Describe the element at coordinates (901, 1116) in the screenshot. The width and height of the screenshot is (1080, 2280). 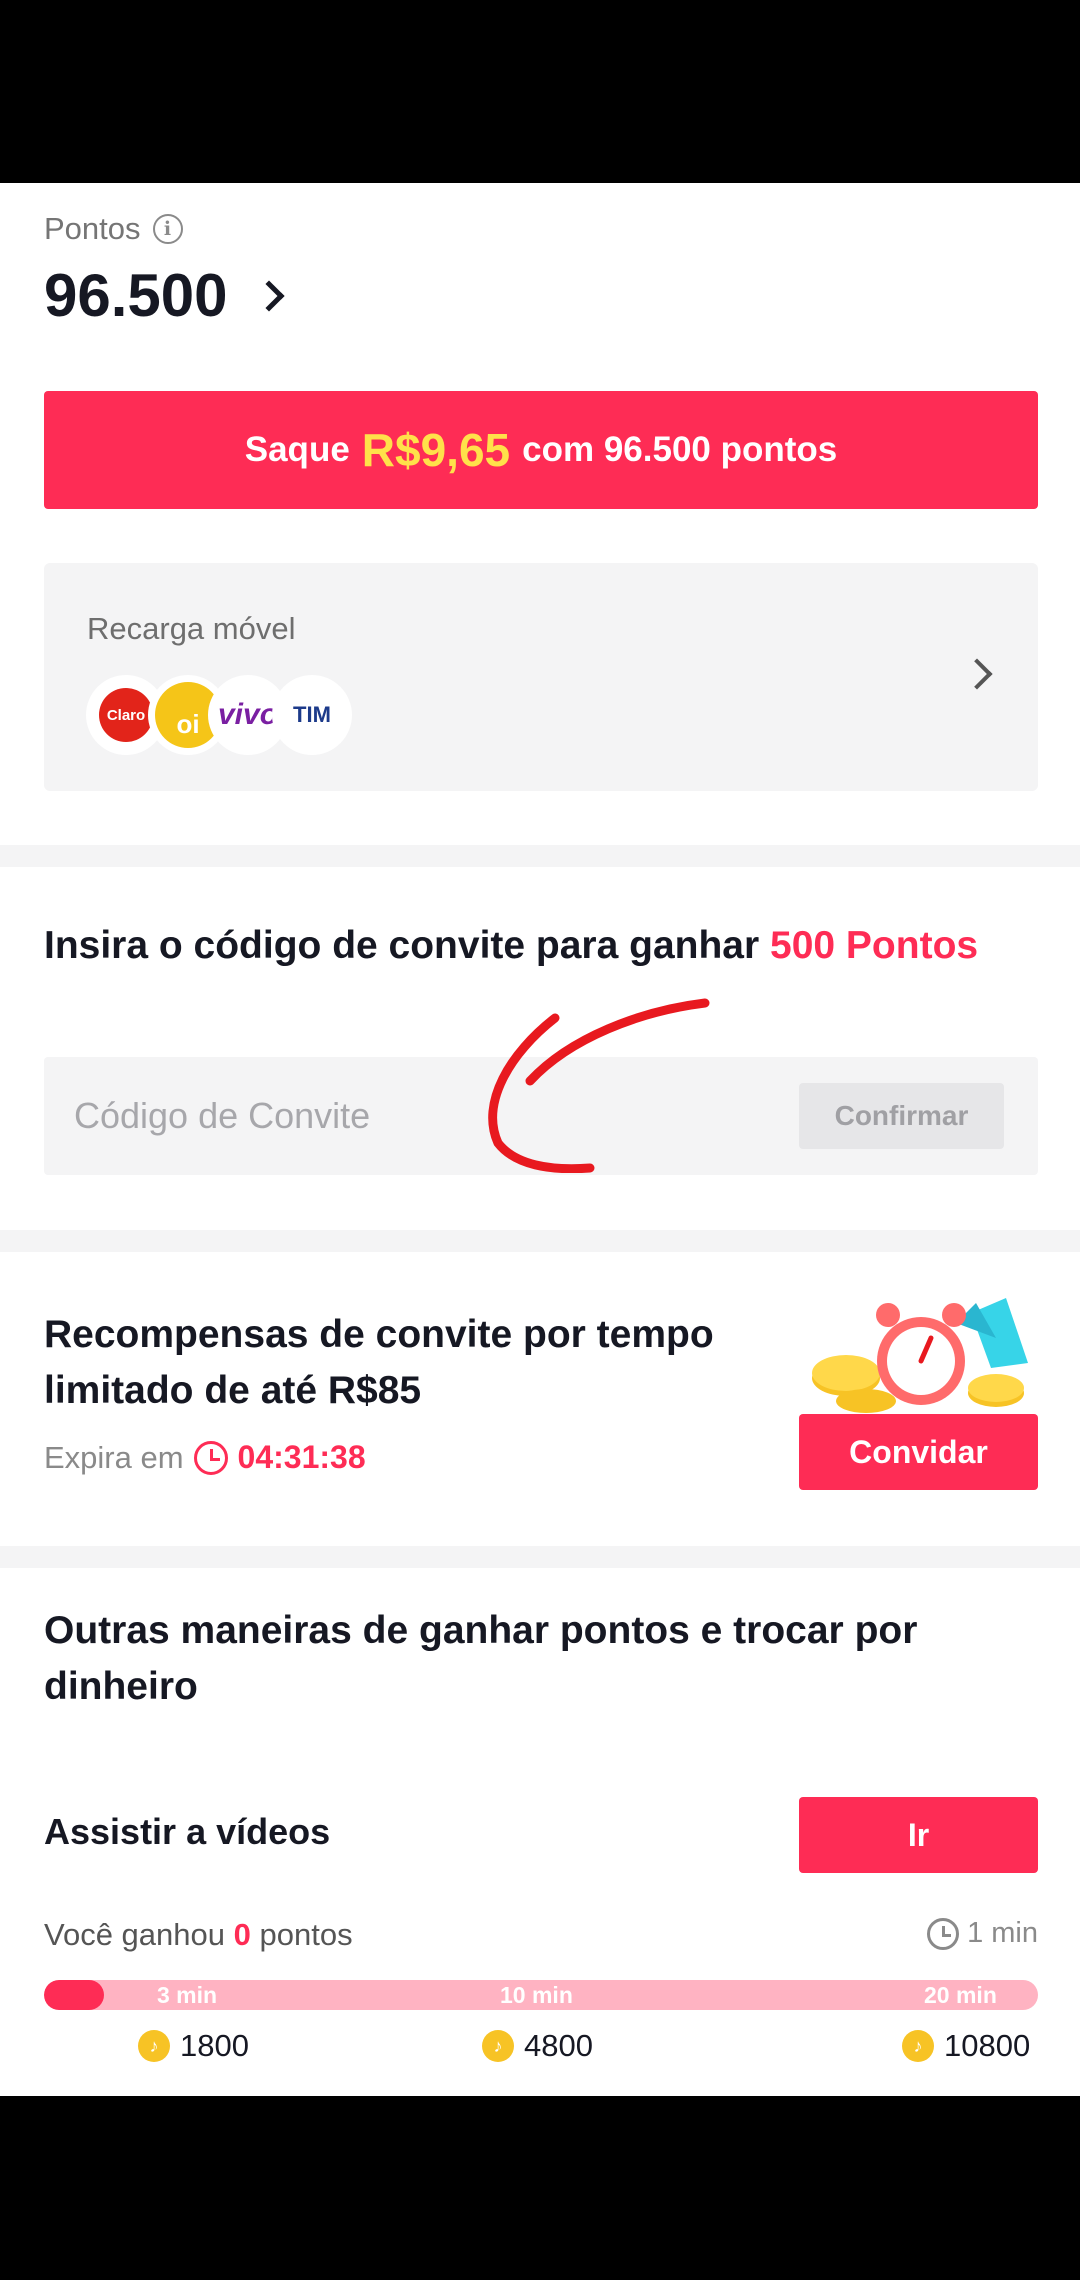
I see `confirm-button: Confirmar` at that location.